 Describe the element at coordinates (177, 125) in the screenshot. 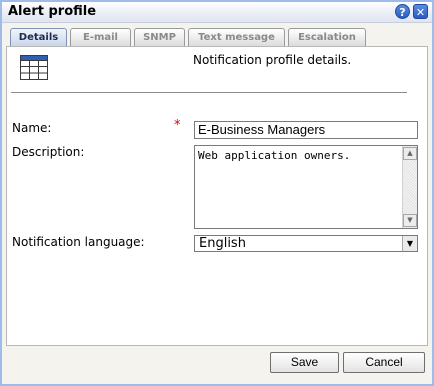

I see `required-marker: *` at that location.